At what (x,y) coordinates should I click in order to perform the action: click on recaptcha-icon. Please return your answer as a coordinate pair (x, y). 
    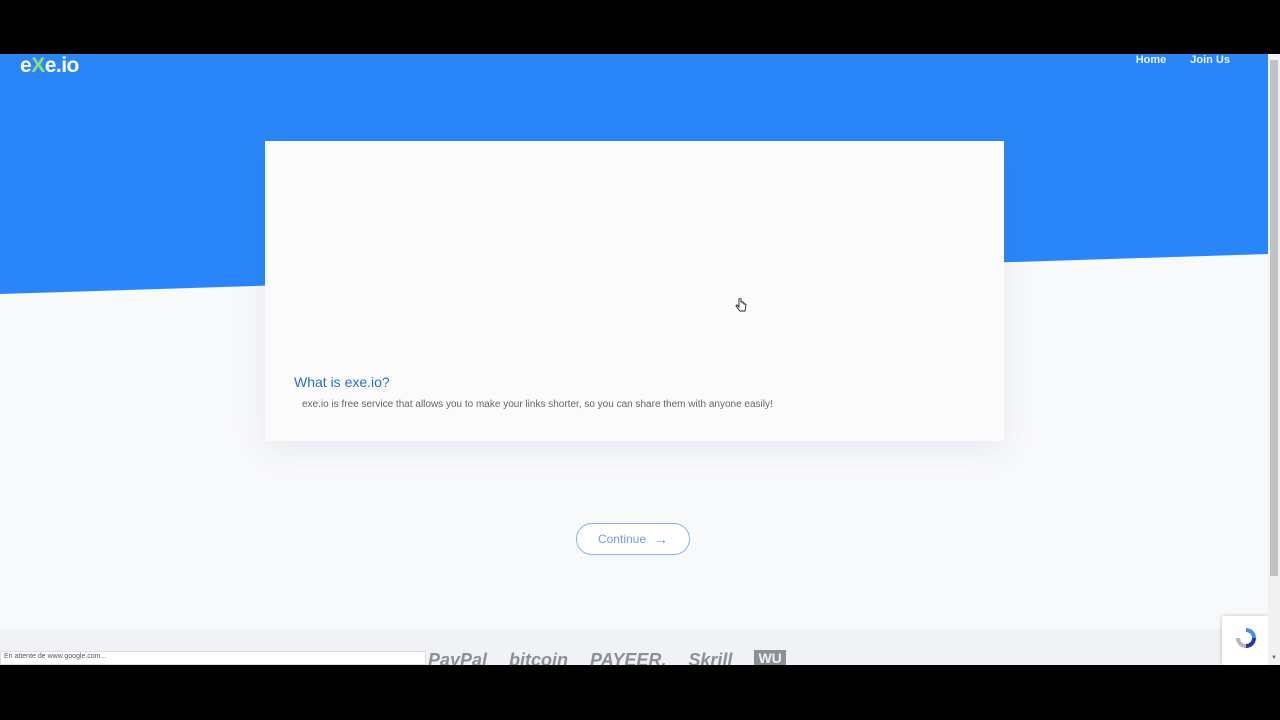
    Looking at the image, I should click on (1246, 638).